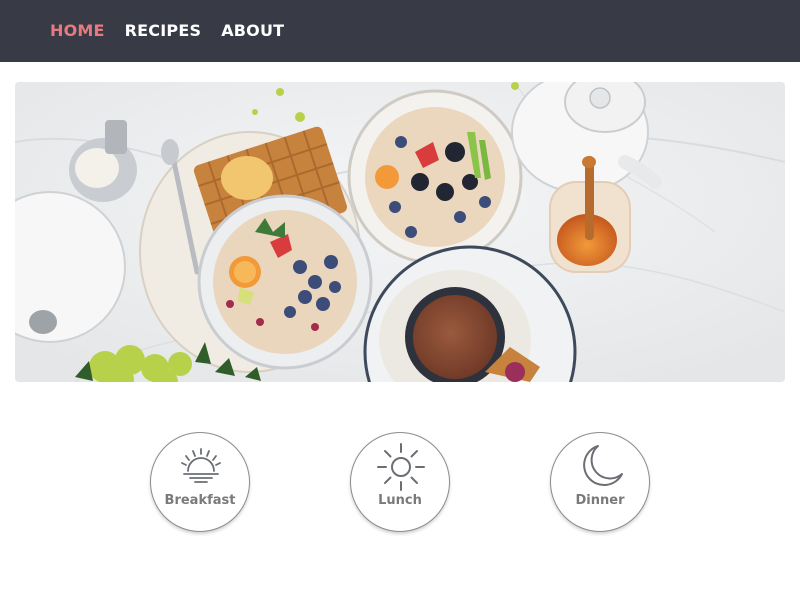 The image size is (800, 600). What do you see at coordinates (603, 466) in the screenshot?
I see `moon-icon` at bounding box center [603, 466].